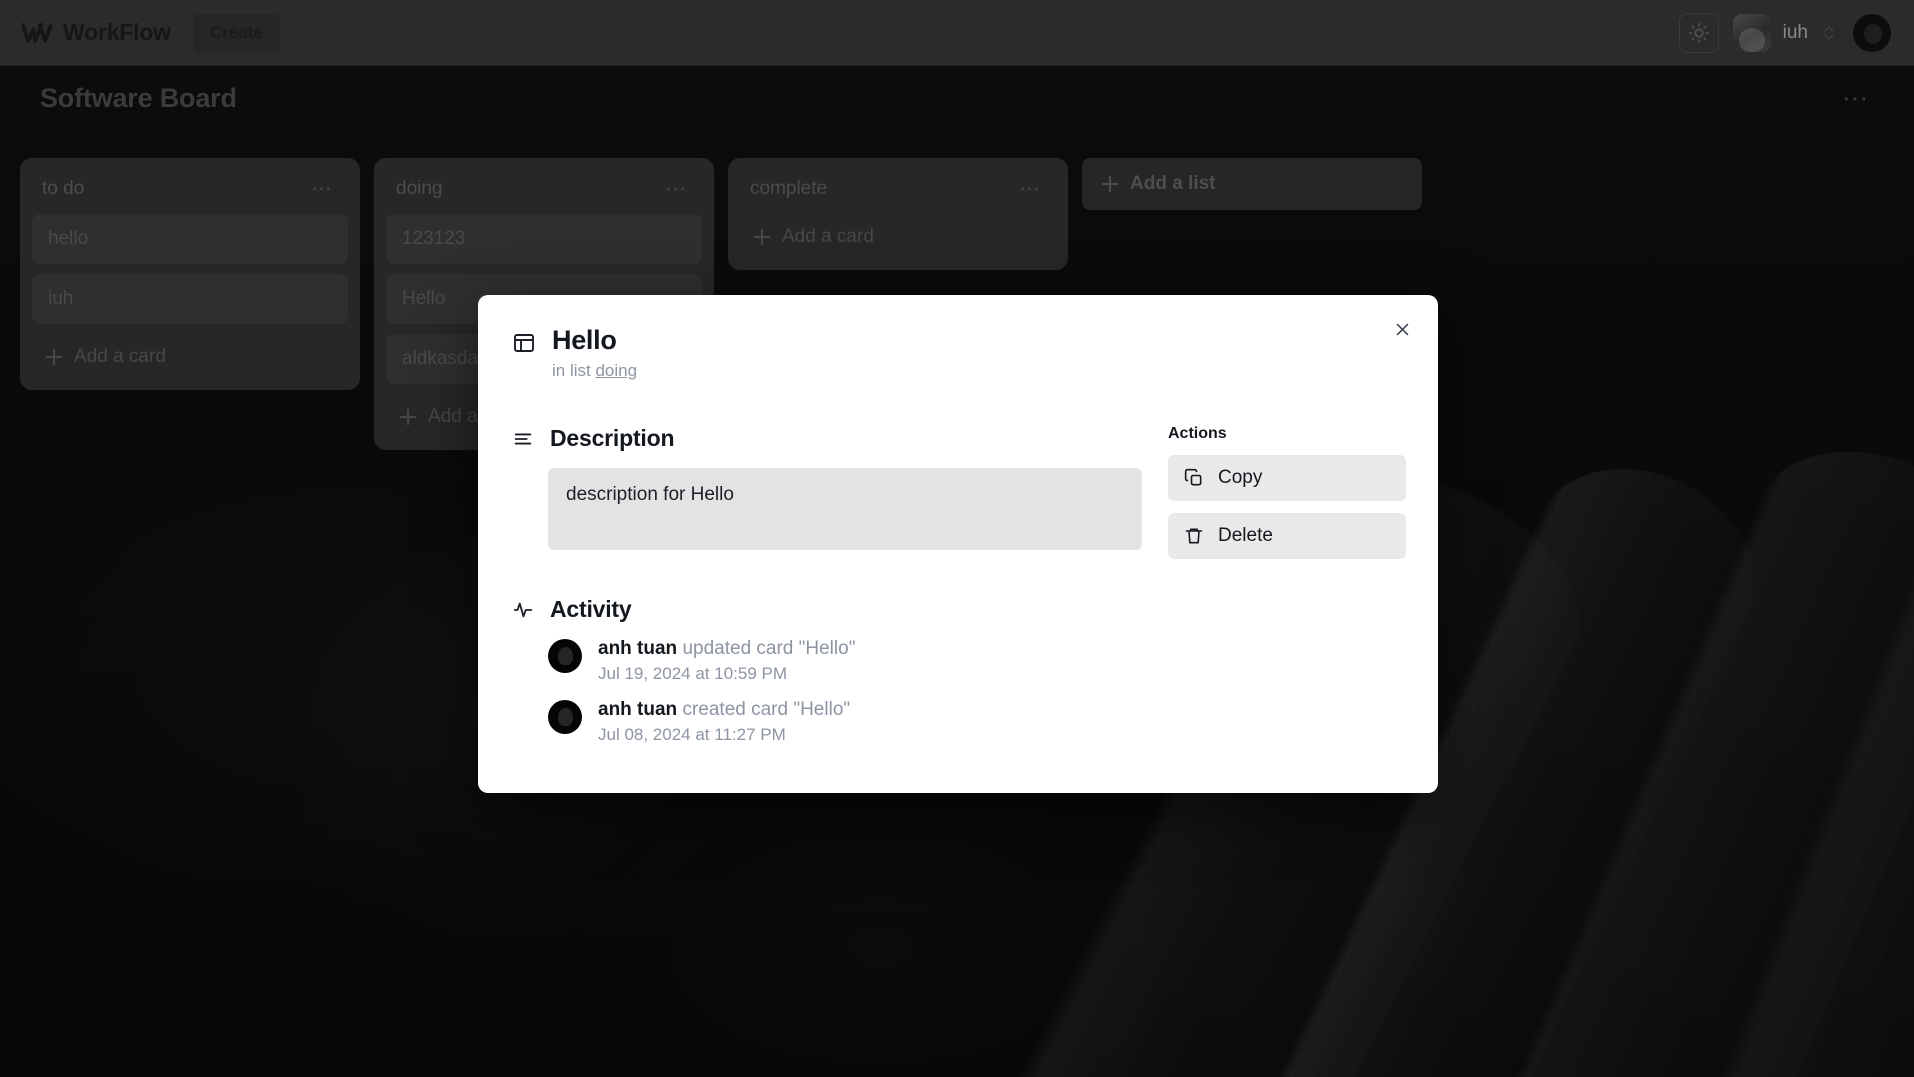 Image resolution: width=1914 pixels, height=1077 pixels. Describe the element at coordinates (523, 609) in the screenshot. I see `activity-pulse-icon` at that location.